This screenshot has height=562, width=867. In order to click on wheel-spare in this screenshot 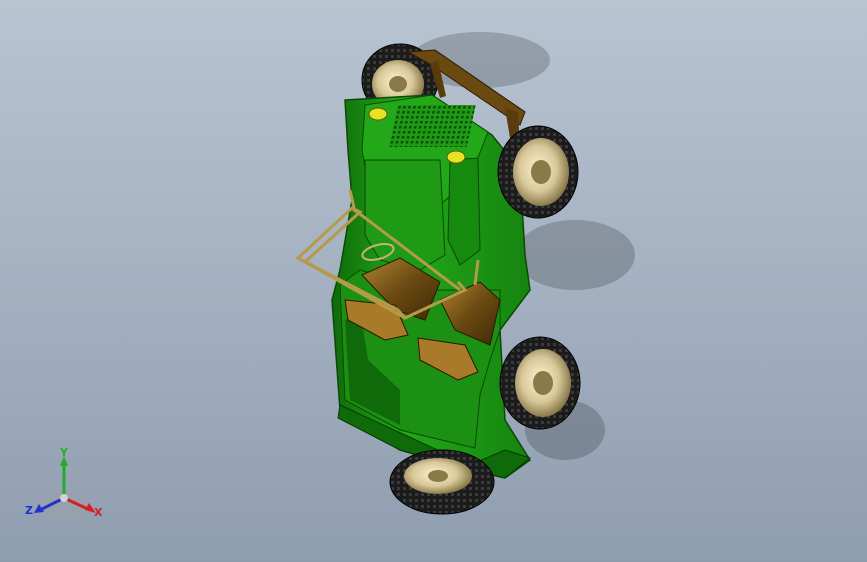, I will do `click(442, 482)`.